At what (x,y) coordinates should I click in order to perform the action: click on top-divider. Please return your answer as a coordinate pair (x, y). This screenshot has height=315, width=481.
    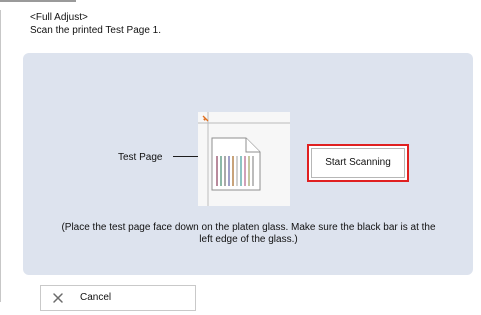
    Looking at the image, I should click on (38, 1).